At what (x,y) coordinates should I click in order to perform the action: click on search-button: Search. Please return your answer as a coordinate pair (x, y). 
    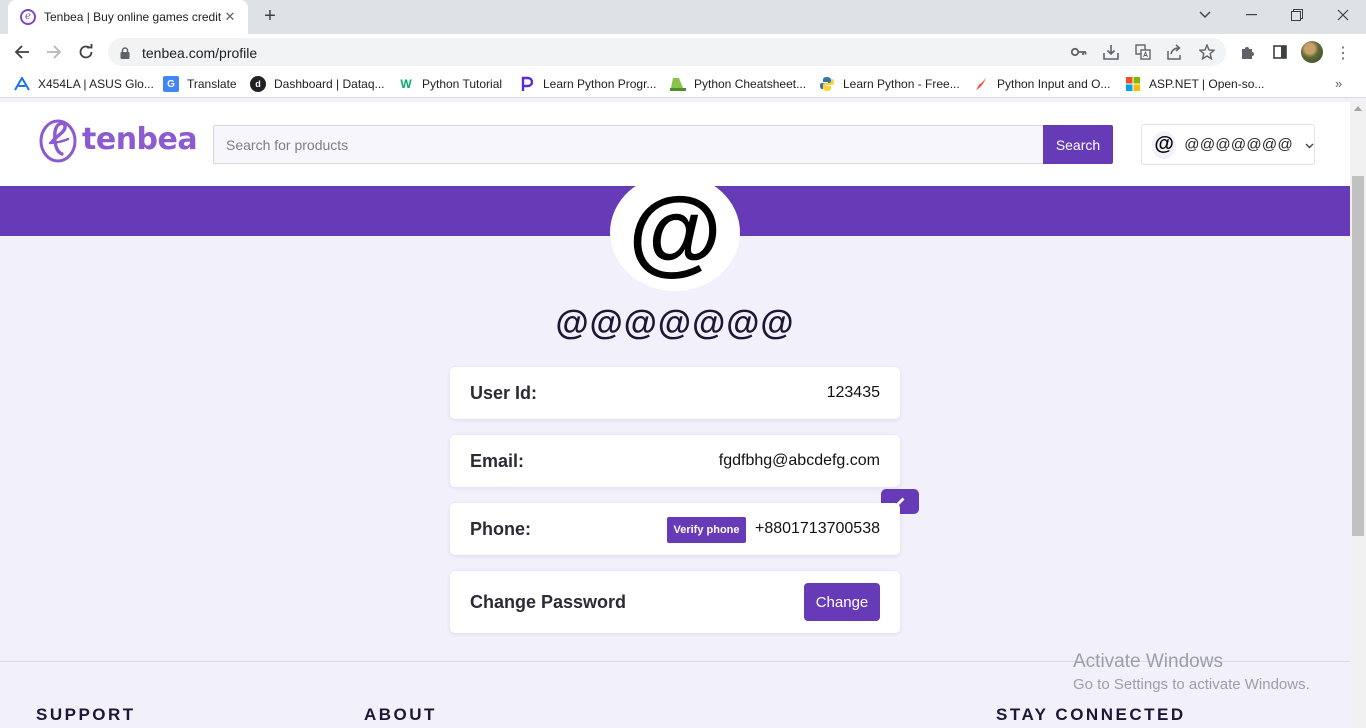
    Looking at the image, I should click on (1078, 144).